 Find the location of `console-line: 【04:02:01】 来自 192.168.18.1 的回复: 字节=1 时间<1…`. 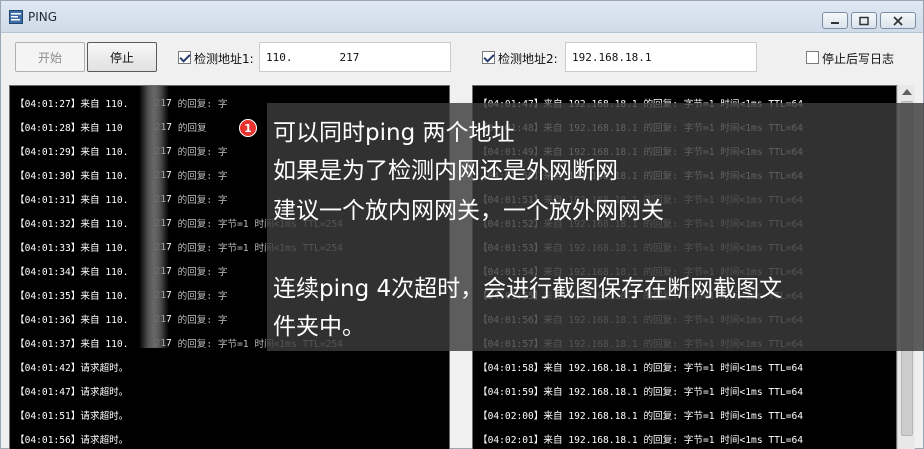

console-line: 【04:02:01】 来自 192.168.18.1 的回复: 字节=1 时间<1… is located at coordinates (640, 438).